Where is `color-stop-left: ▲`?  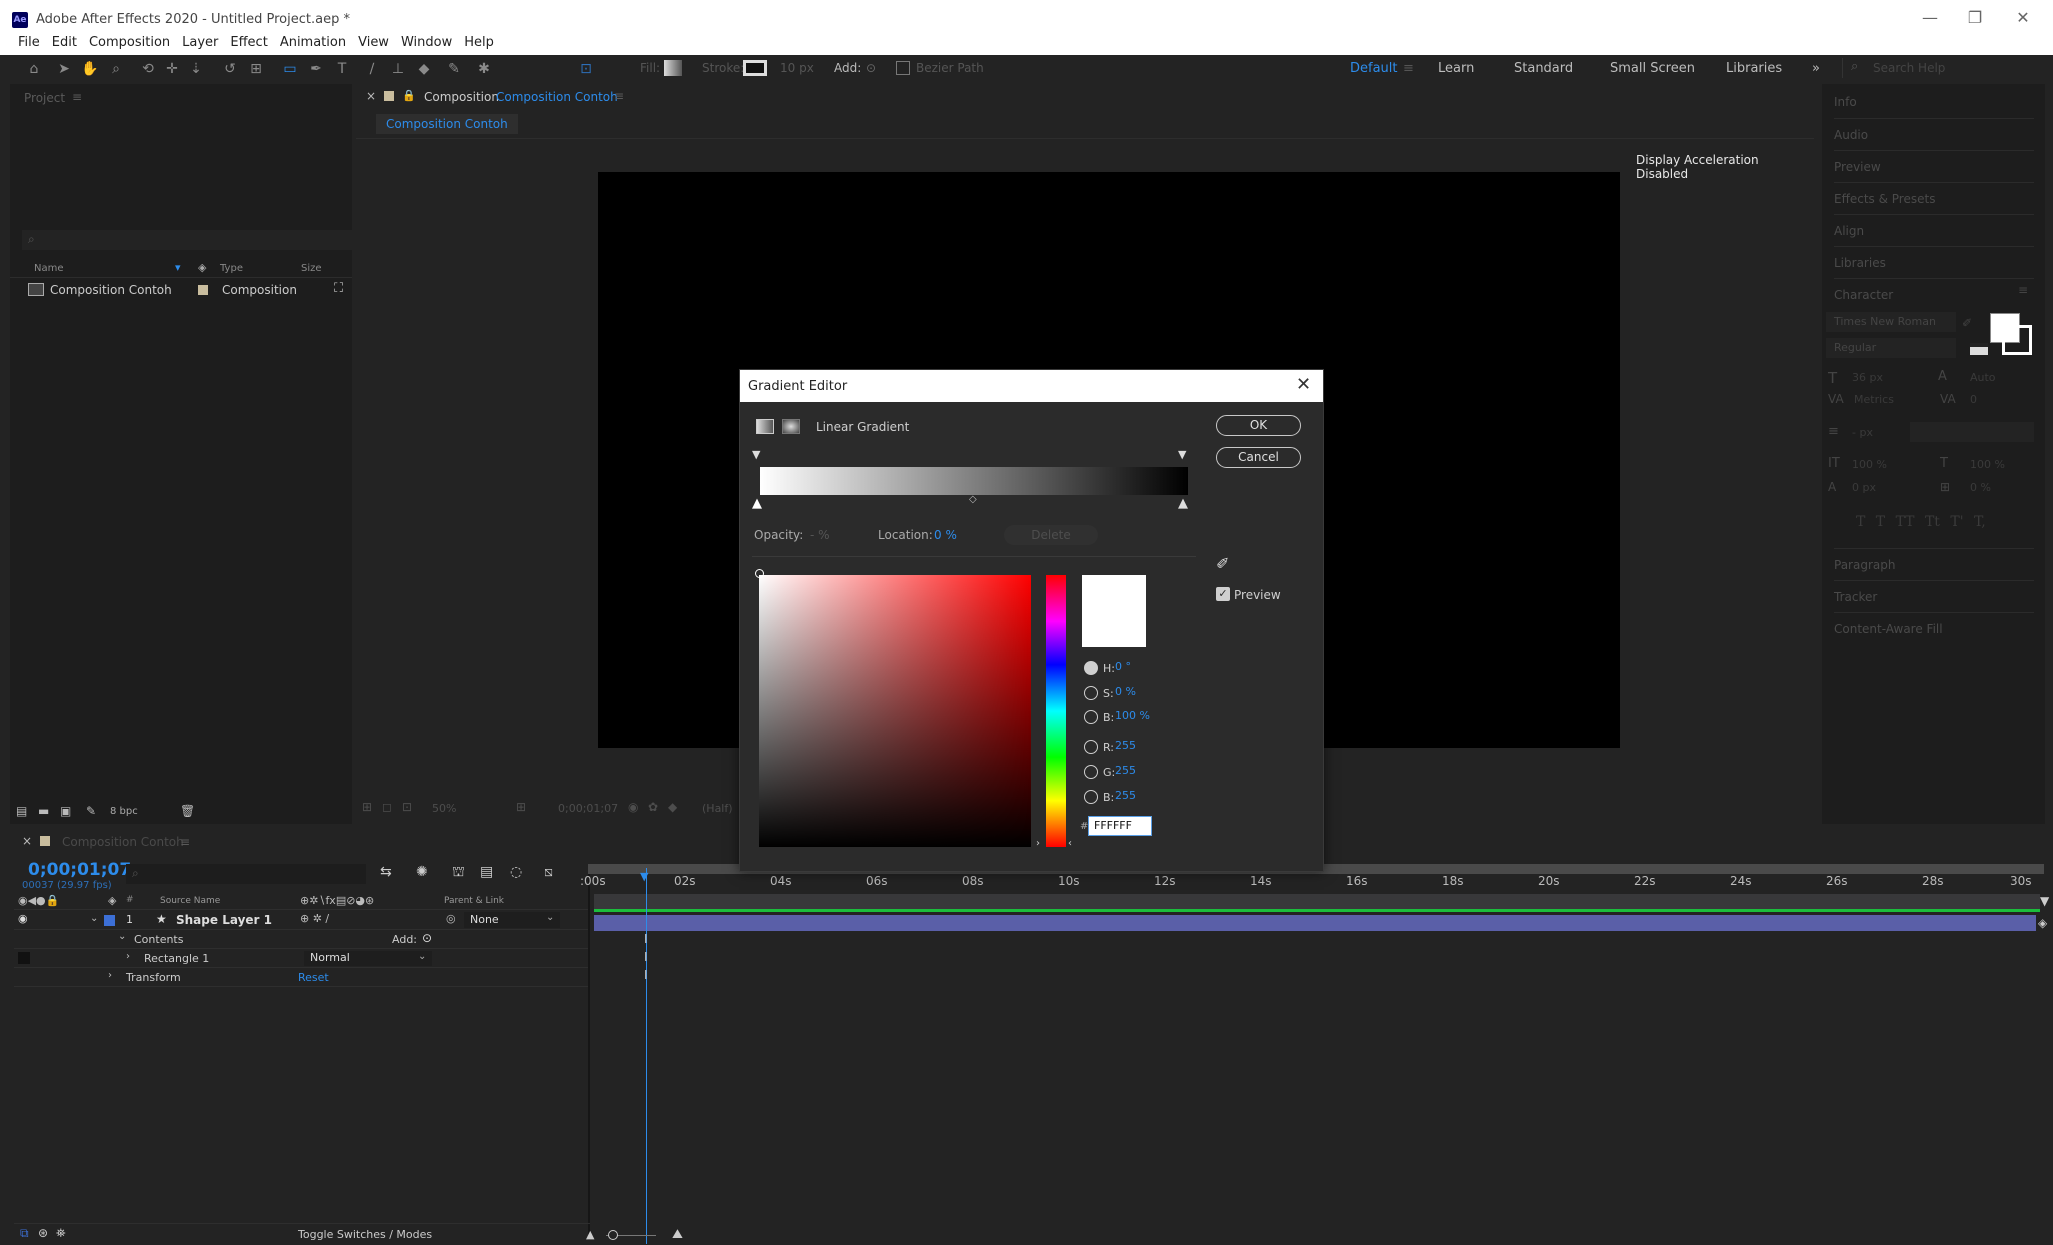 color-stop-left: ▲ is located at coordinates (757, 503).